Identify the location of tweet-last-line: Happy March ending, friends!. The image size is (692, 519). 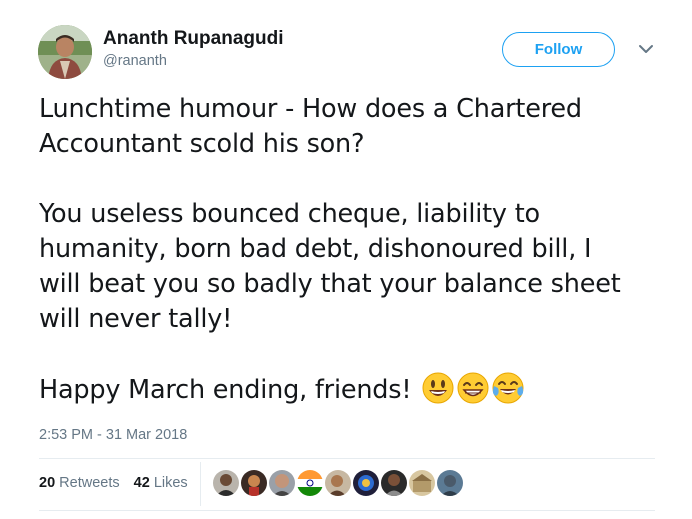
(354, 390).